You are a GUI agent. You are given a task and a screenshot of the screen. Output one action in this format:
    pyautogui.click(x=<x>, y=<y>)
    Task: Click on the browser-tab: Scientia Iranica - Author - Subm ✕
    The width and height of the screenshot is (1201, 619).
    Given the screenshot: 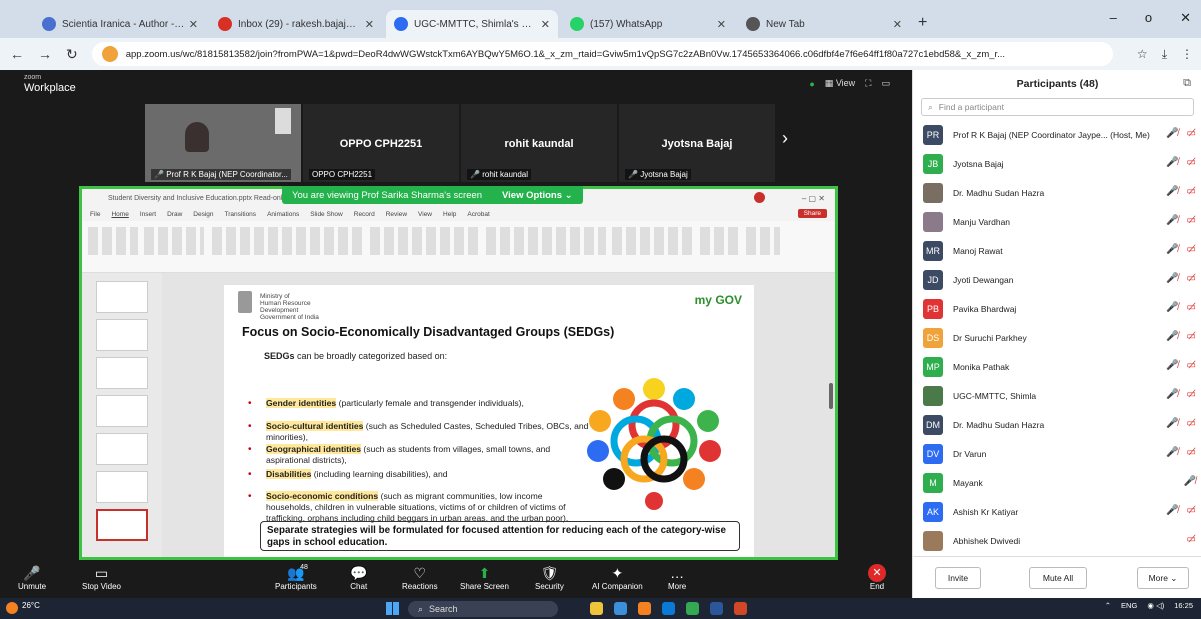 What is the action you would take?
    pyautogui.click(x=120, y=24)
    